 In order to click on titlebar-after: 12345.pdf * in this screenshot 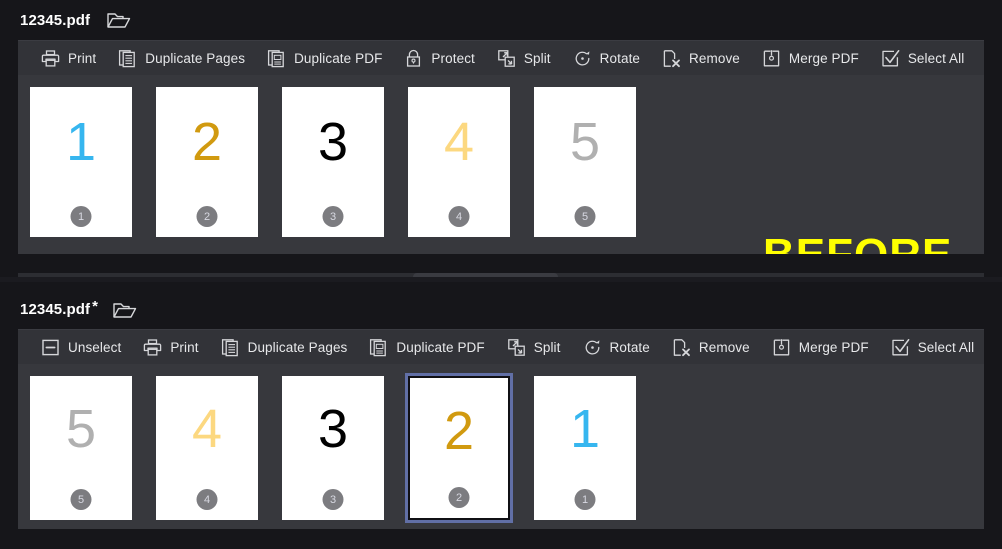, I will do `click(501, 305)`.